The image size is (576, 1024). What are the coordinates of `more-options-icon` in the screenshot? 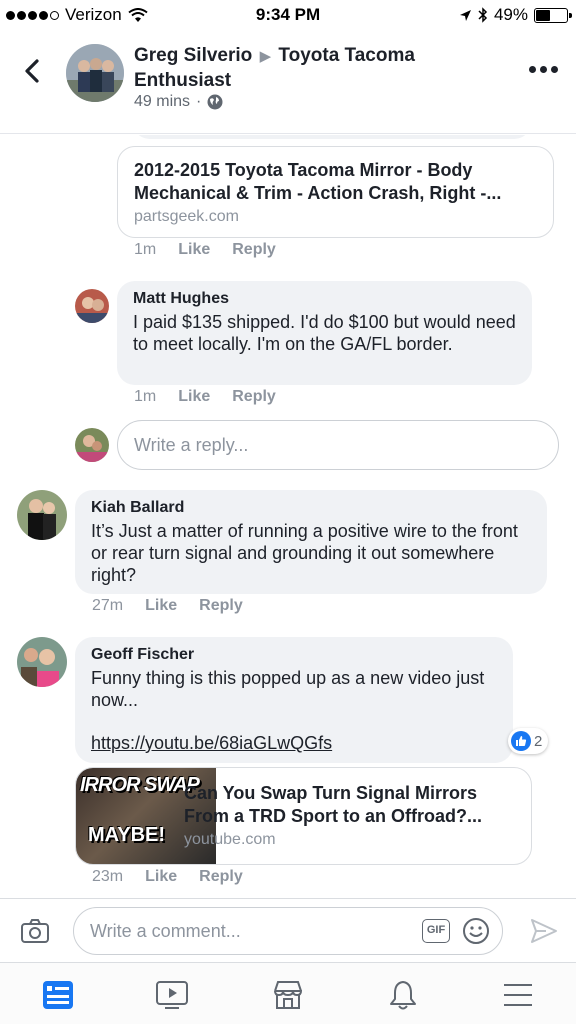 It's located at (543, 69).